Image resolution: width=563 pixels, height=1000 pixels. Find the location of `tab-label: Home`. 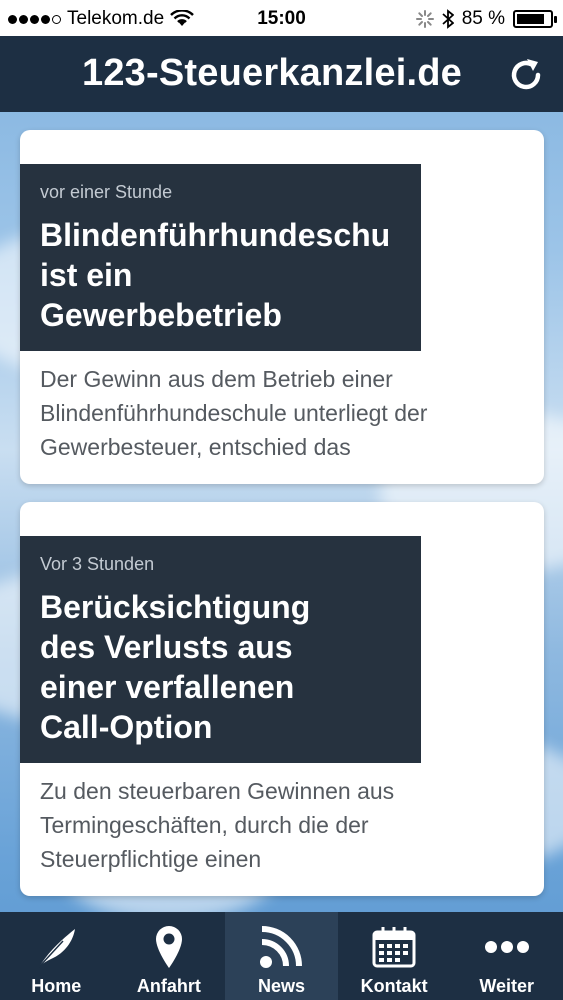

tab-label: Home is located at coordinates (56, 986).